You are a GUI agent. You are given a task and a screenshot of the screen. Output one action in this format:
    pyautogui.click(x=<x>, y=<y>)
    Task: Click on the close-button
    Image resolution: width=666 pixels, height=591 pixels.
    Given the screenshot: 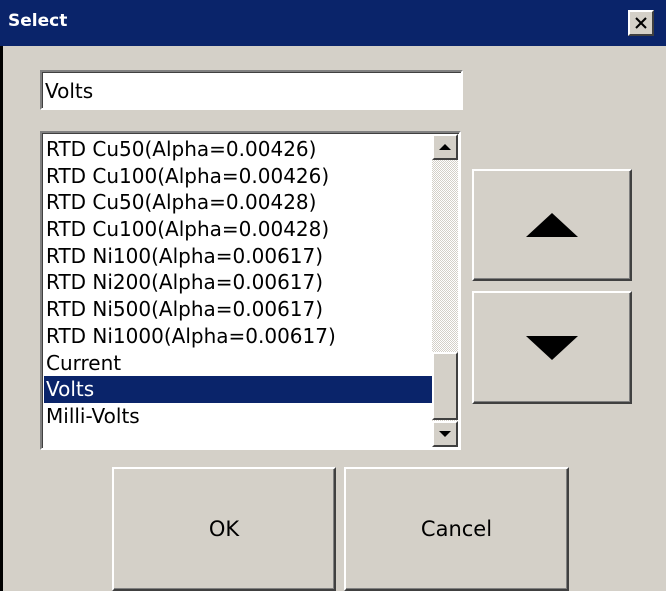 What is the action you would take?
    pyautogui.click(x=641, y=23)
    